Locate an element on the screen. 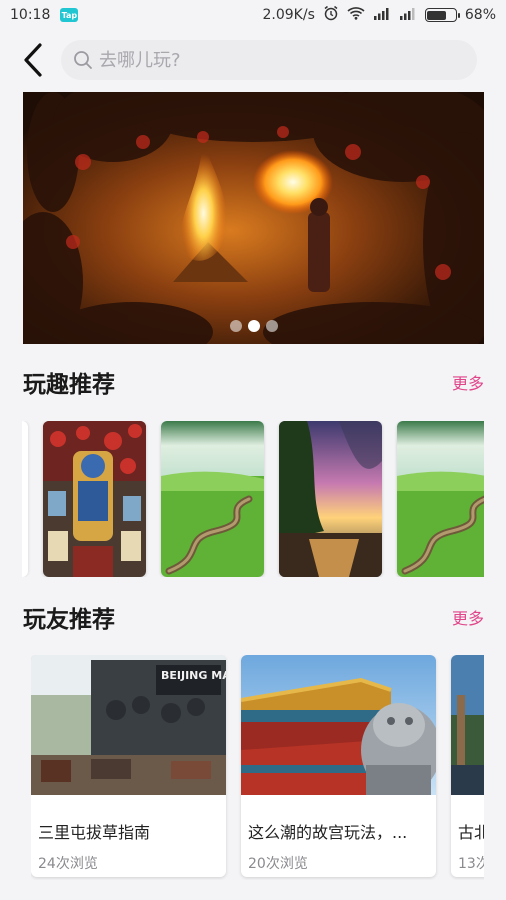 This screenshot has width=506, height=900. signal-hd-icon is located at coordinates (382, 15).